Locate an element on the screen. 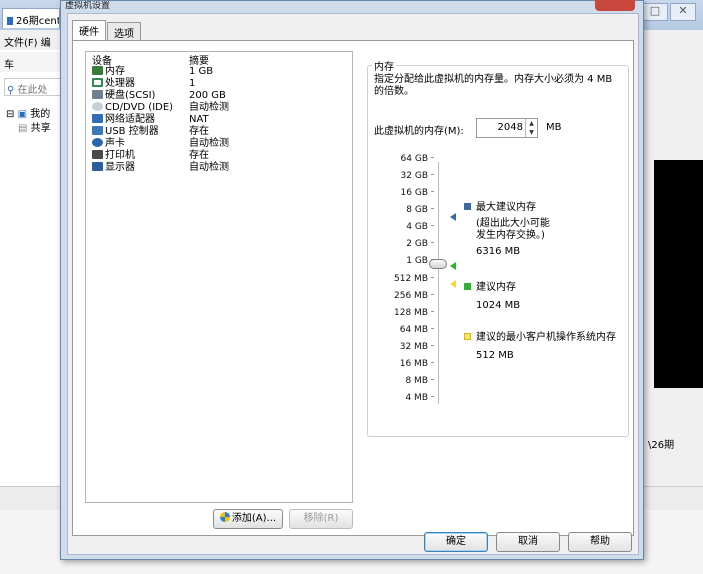 The width and height of the screenshot is (703, 574). display-icon is located at coordinates (97, 166).